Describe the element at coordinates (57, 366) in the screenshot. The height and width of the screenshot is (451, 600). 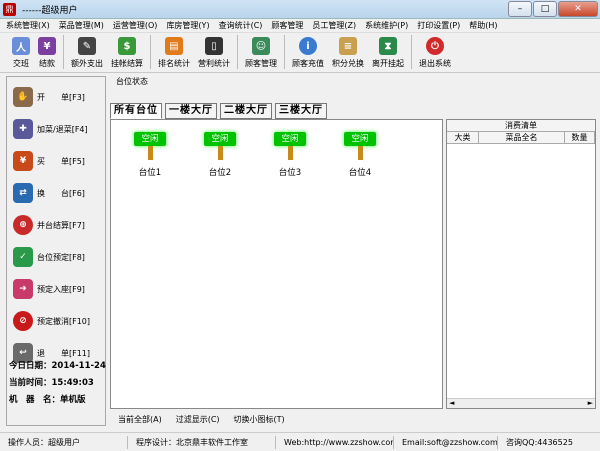
I see `today-date: 今日日期：2014-11-24` at that location.